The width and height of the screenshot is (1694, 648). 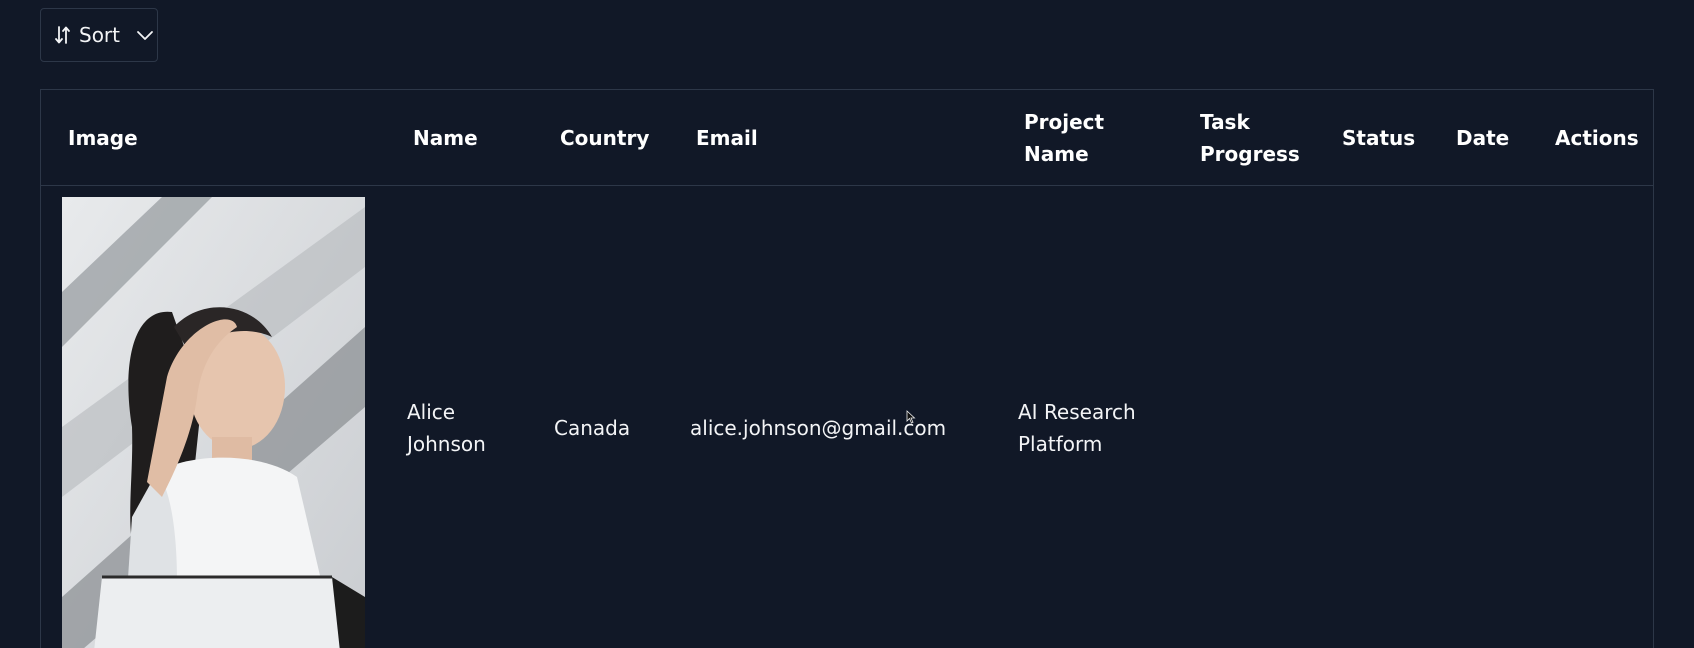 I want to click on mouse-cursor-icon, so click(x=911, y=418).